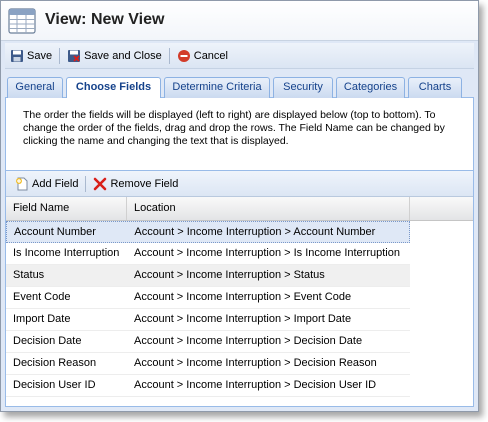  What do you see at coordinates (303, 87) in the screenshot?
I see `tab-security: Security` at bounding box center [303, 87].